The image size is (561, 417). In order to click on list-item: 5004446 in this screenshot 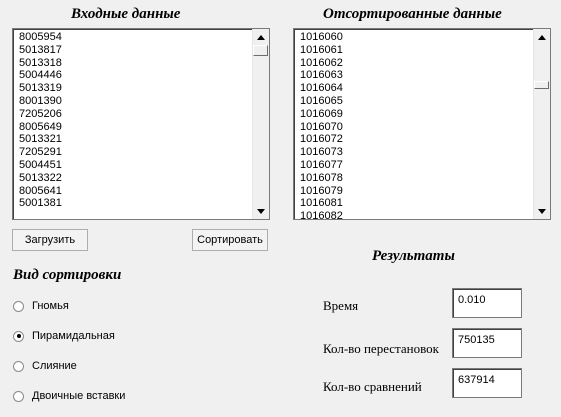, I will do `click(135, 75)`.